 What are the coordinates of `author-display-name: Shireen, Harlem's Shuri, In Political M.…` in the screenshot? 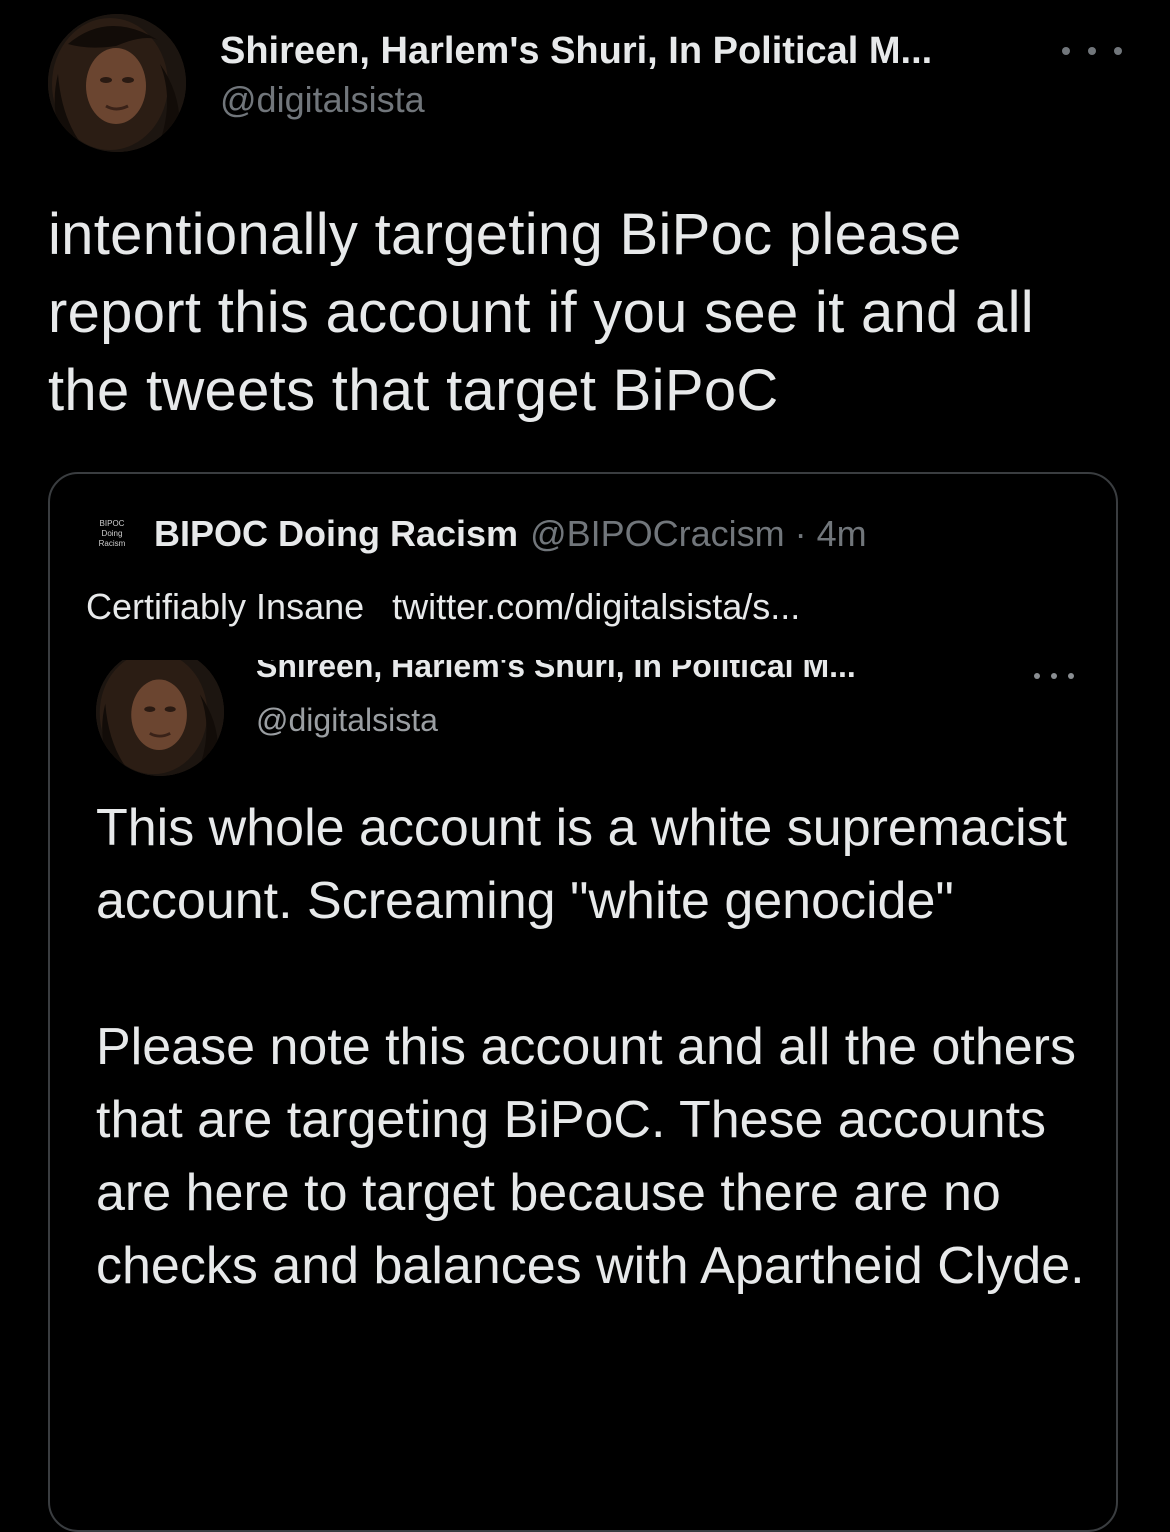 It's located at (576, 51).